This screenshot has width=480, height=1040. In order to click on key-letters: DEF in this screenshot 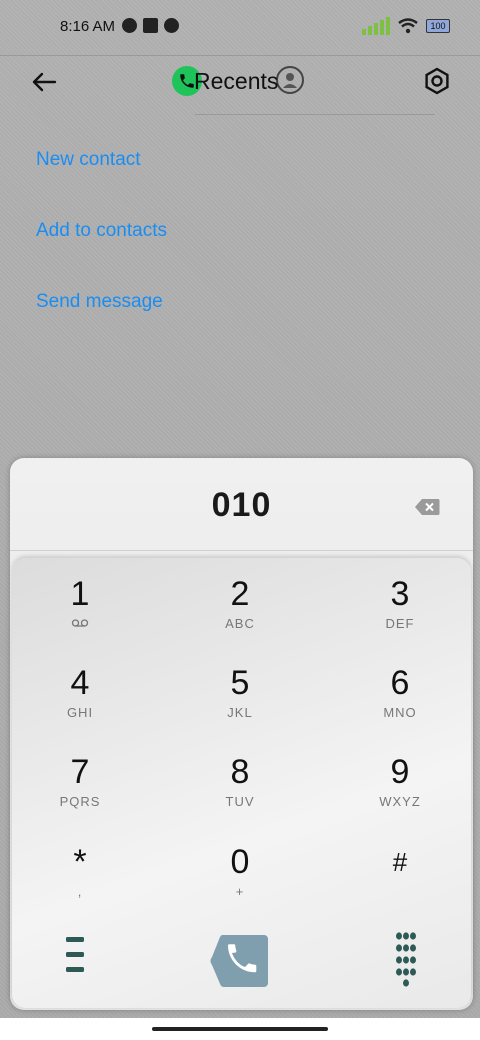, I will do `click(400, 623)`.